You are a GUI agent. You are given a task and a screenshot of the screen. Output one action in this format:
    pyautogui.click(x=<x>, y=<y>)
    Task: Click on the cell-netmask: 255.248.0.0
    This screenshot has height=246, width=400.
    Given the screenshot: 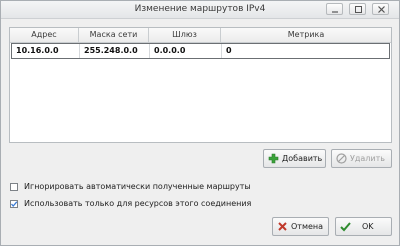 What is the action you would take?
    pyautogui.click(x=115, y=51)
    